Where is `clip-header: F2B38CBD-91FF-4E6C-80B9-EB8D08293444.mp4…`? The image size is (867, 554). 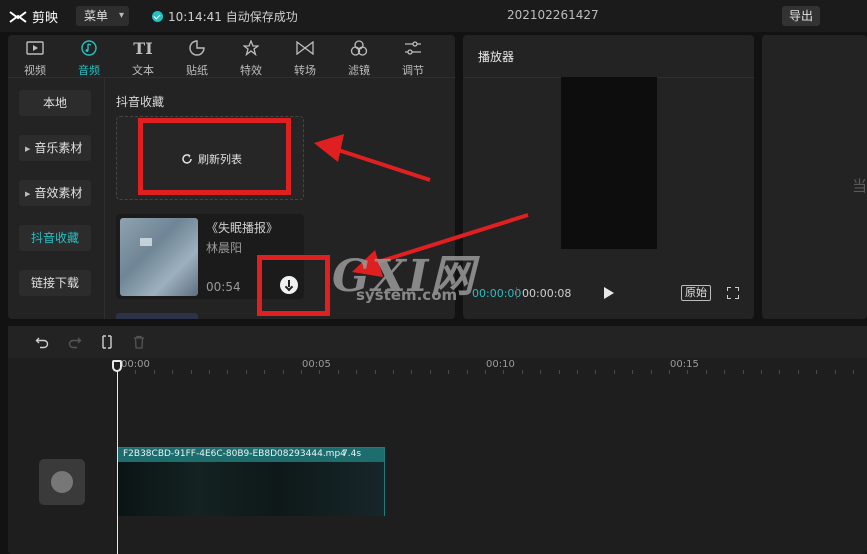 clip-header: F2B38CBD-91FF-4E6C-80B9-EB8D08293444.mp4… is located at coordinates (251, 455).